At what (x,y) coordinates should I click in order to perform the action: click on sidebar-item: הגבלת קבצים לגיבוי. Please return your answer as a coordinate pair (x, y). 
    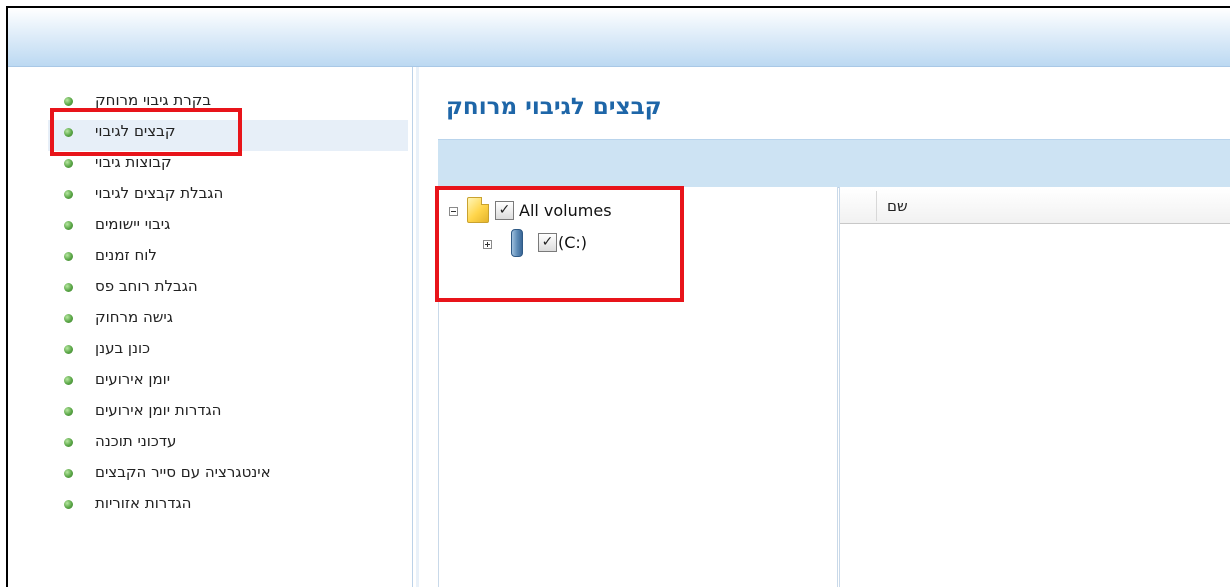
    Looking at the image, I should click on (228, 197).